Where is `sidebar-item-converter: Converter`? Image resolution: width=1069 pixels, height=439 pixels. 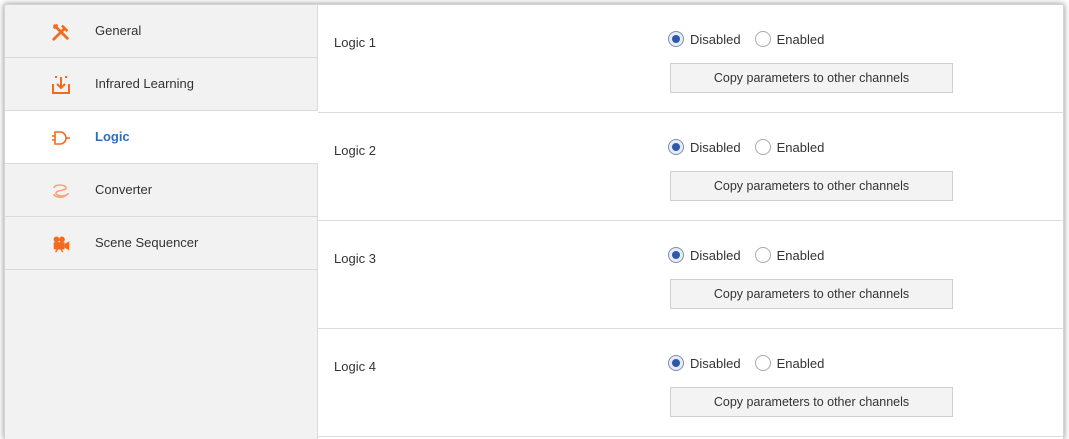 sidebar-item-converter: Converter is located at coordinates (161, 190).